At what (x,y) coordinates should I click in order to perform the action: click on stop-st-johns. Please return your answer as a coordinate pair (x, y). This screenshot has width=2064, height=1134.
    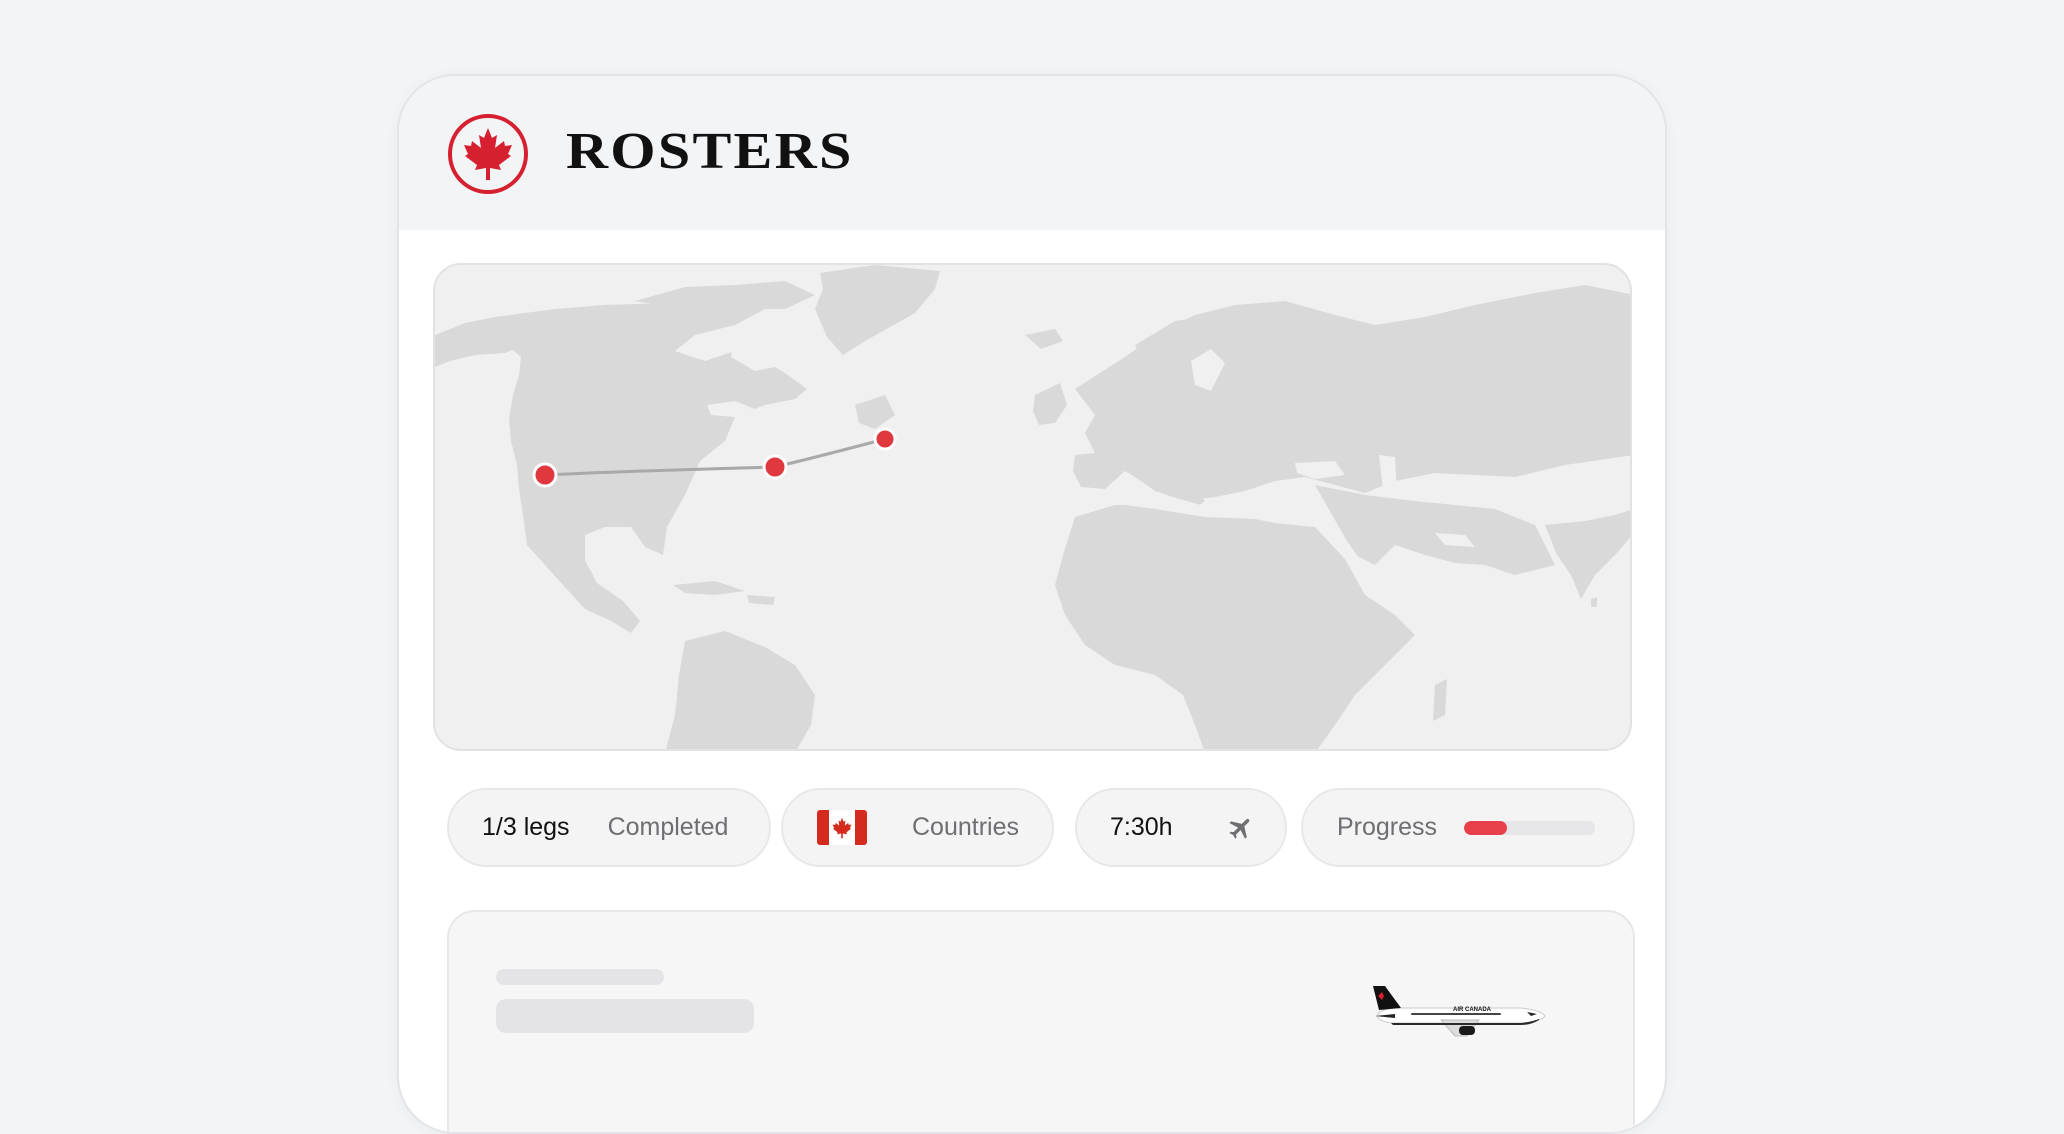
    Looking at the image, I should click on (885, 439).